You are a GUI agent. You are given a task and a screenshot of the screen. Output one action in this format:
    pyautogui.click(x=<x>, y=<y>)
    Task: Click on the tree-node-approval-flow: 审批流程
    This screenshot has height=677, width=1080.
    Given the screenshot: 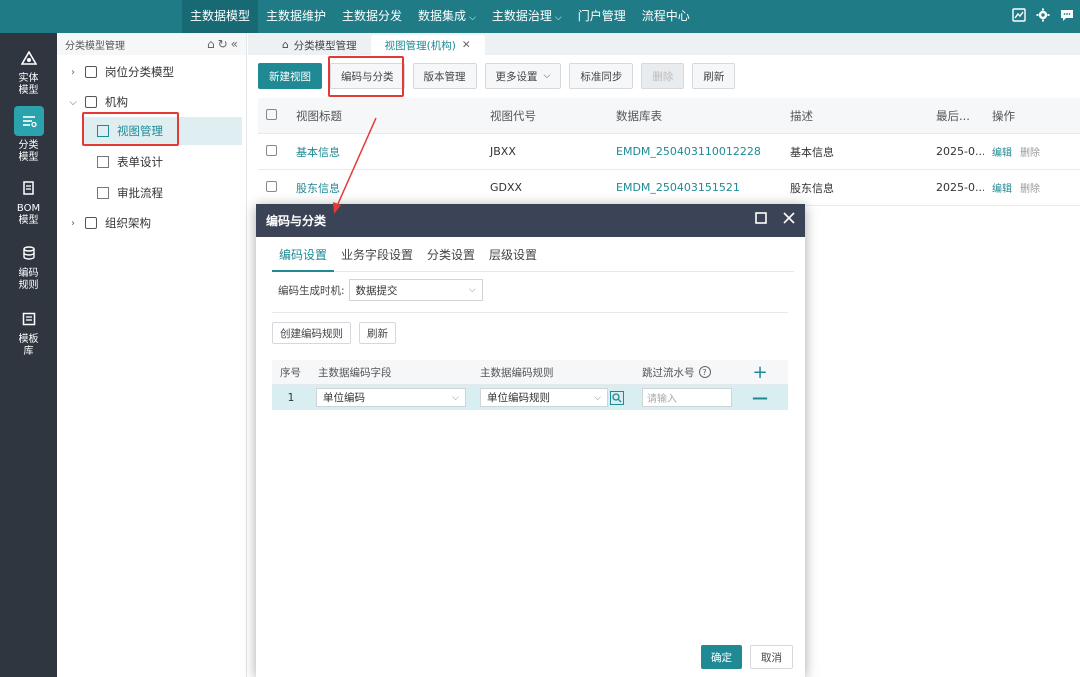 What is the action you would take?
    pyautogui.click(x=130, y=193)
    